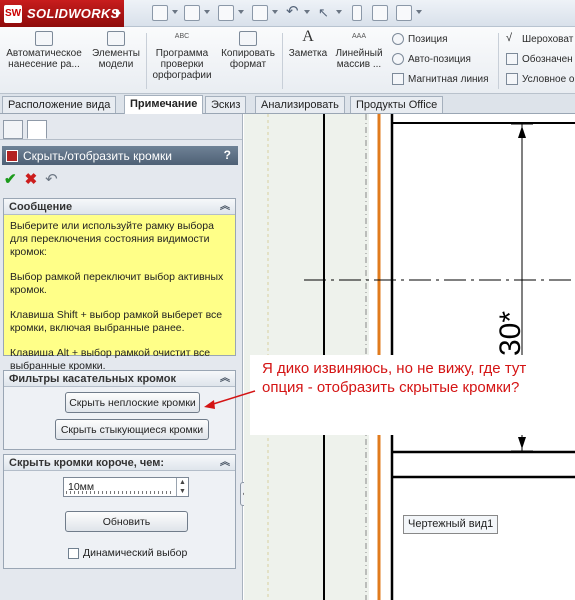  I want to click on options-icon, so click(404, 13).